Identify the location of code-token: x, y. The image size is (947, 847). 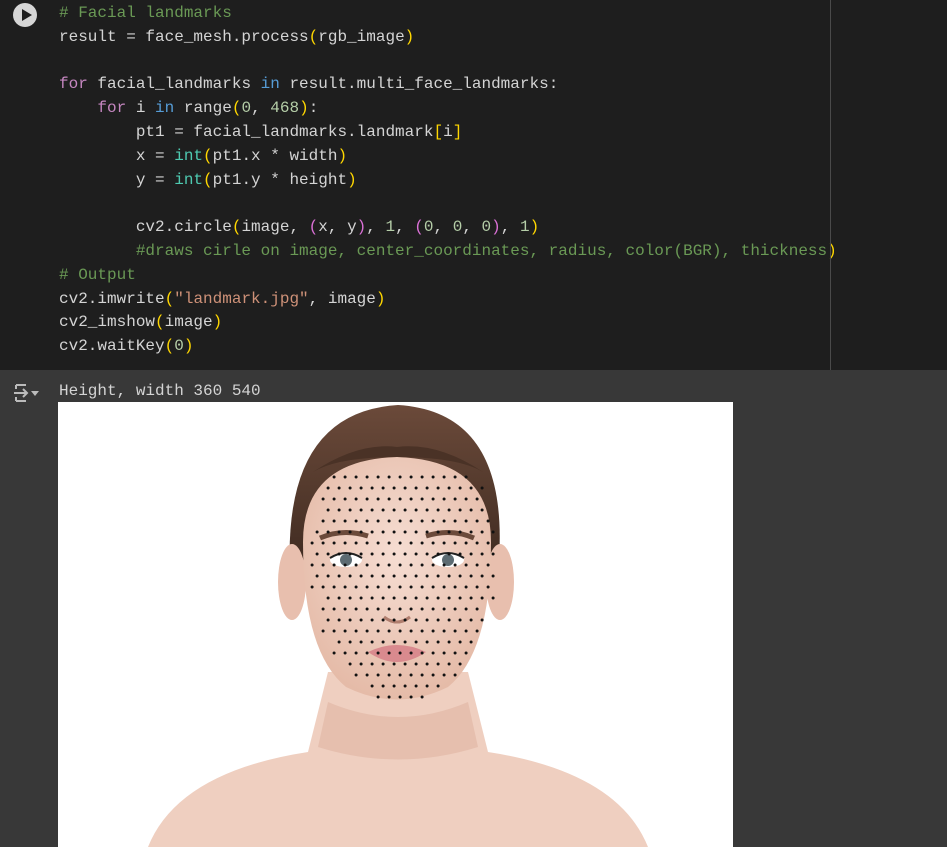
(337, 227).